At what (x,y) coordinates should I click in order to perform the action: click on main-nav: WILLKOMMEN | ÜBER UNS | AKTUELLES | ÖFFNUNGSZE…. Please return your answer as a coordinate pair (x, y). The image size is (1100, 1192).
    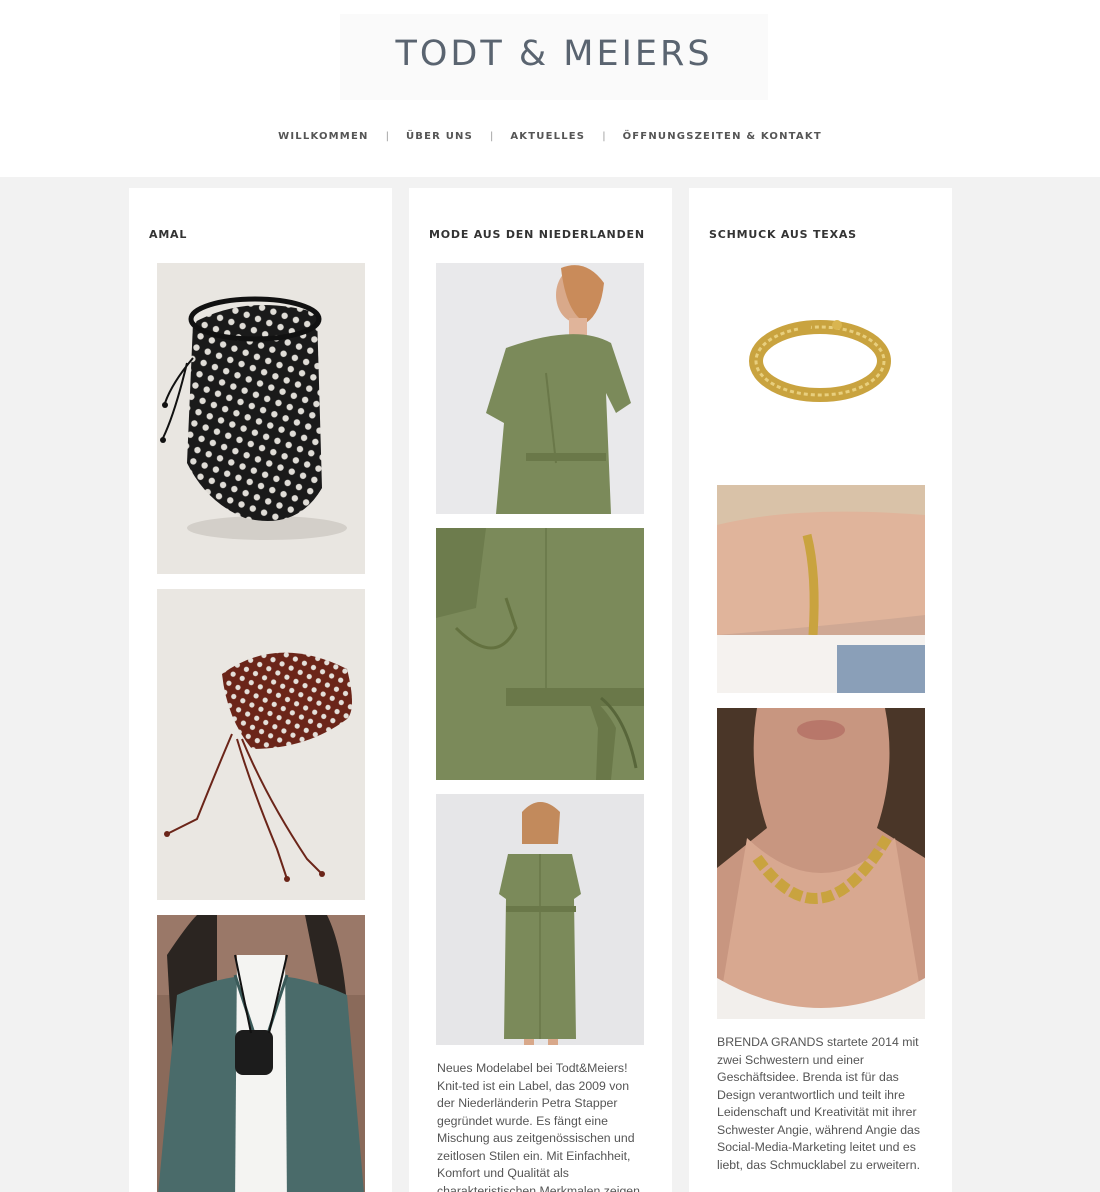
    Looking at the image, I should click on (550, 136).